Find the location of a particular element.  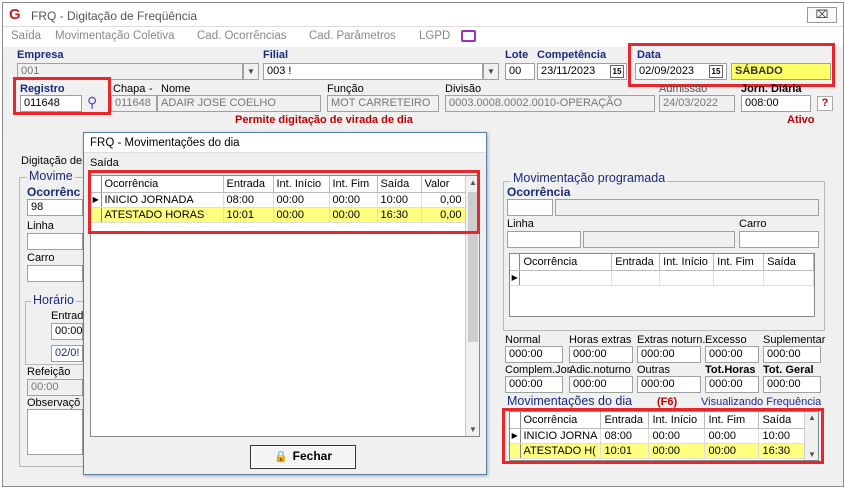

dialog-title-bar: FRQ - Movimentações do dia is located at coordinates (285, 143).